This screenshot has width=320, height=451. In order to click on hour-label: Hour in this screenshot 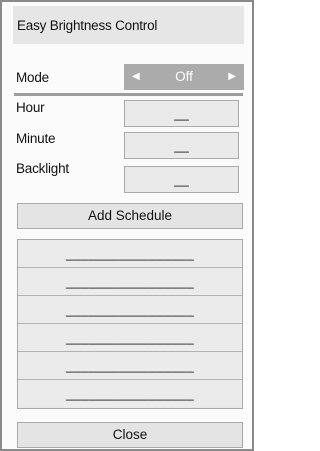, I will do `click(30, 107)`.